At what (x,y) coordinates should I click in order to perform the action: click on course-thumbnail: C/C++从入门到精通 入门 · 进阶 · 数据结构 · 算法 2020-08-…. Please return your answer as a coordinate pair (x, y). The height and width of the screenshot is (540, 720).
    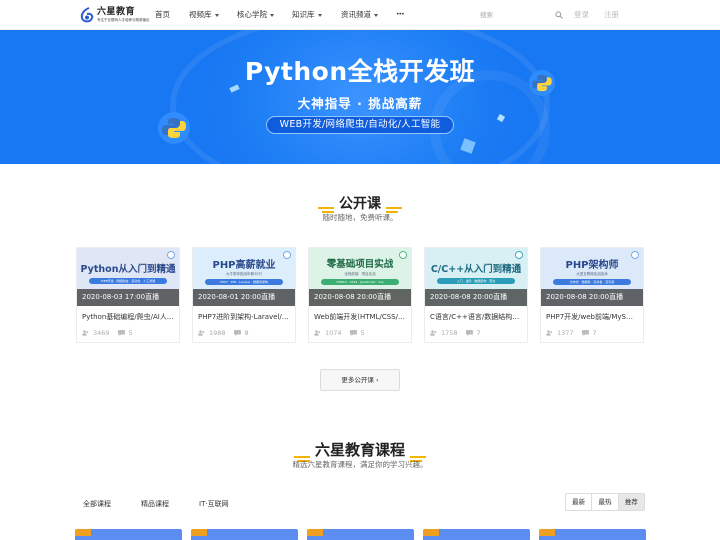
    Looking at the image, I should click on (476, 277).